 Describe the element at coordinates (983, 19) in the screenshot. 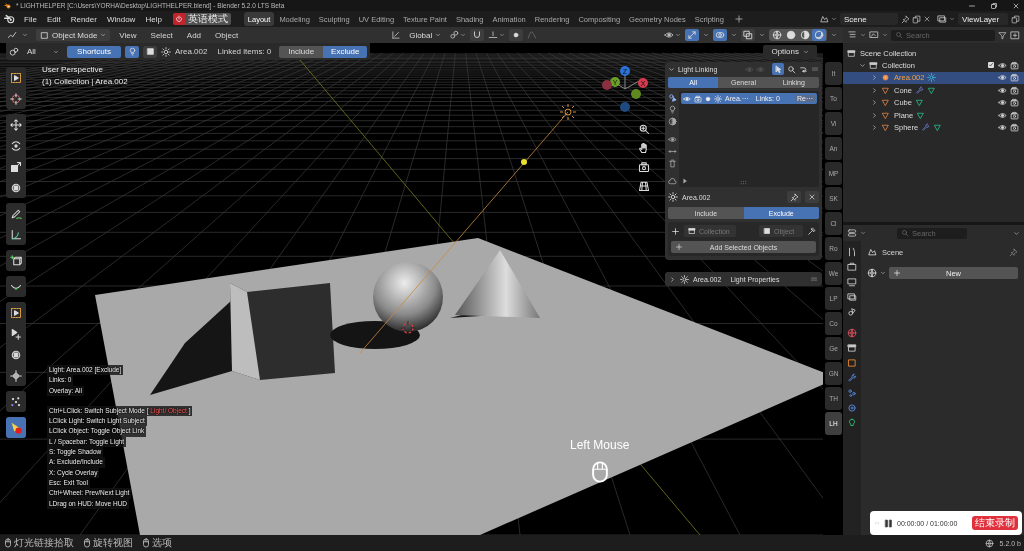

I see `view-layer-field: ViewLayer` at that location.